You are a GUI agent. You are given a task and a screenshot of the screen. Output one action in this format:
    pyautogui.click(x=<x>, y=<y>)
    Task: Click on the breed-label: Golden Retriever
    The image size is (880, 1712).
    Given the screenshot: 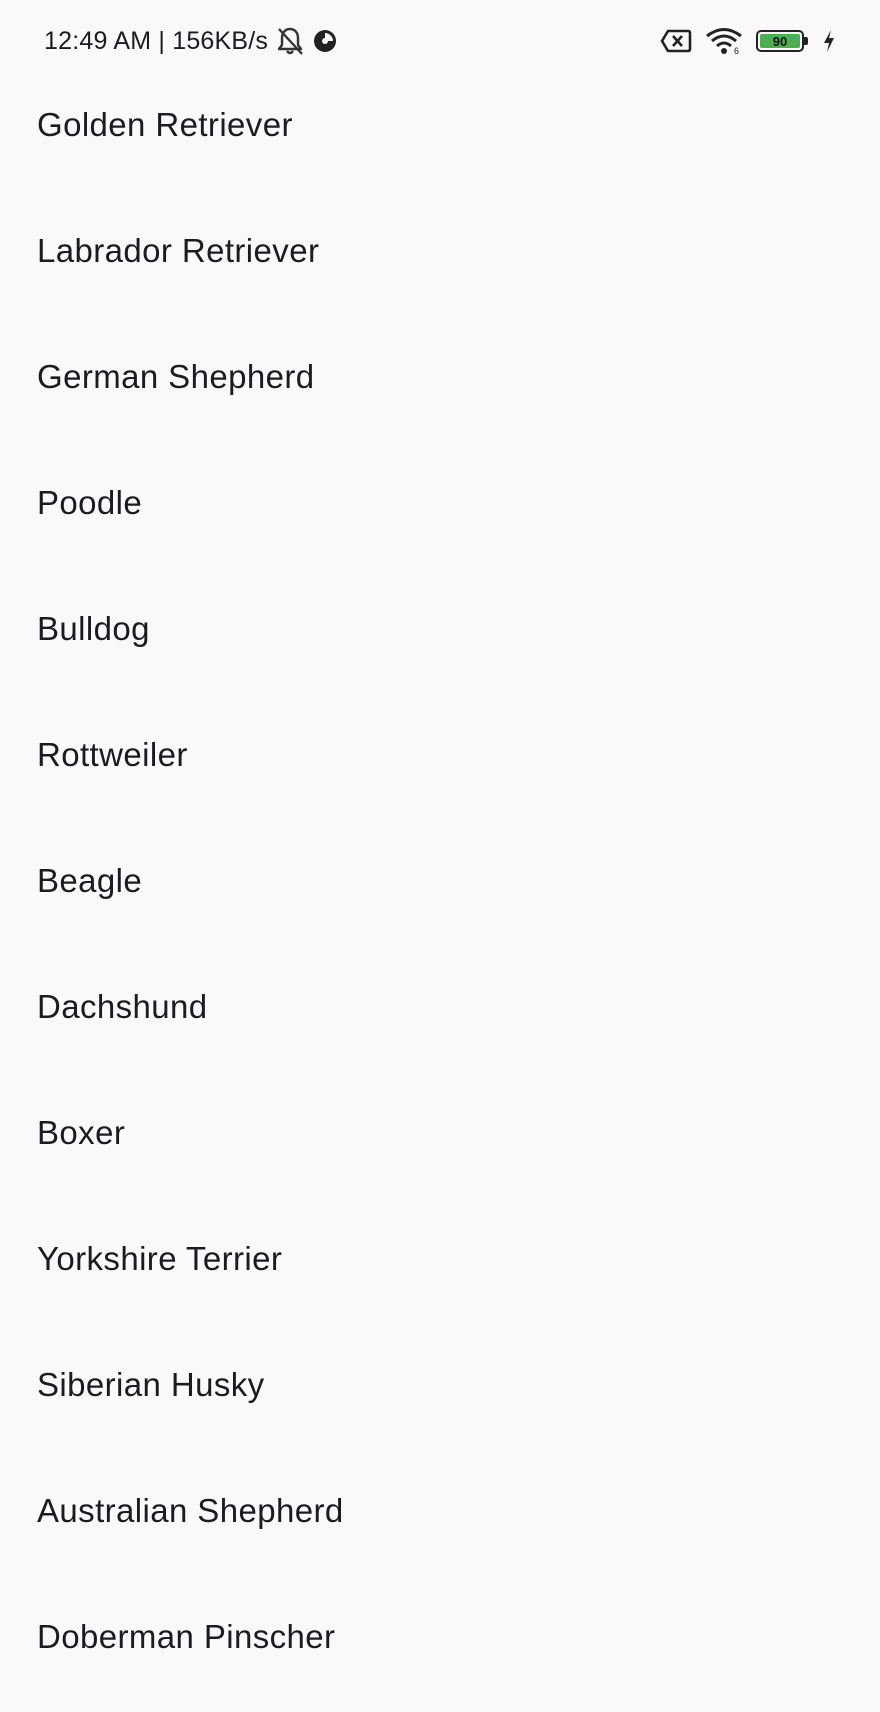 What is the action you would take?
    pyautogui.click(x=165, y=124)
    